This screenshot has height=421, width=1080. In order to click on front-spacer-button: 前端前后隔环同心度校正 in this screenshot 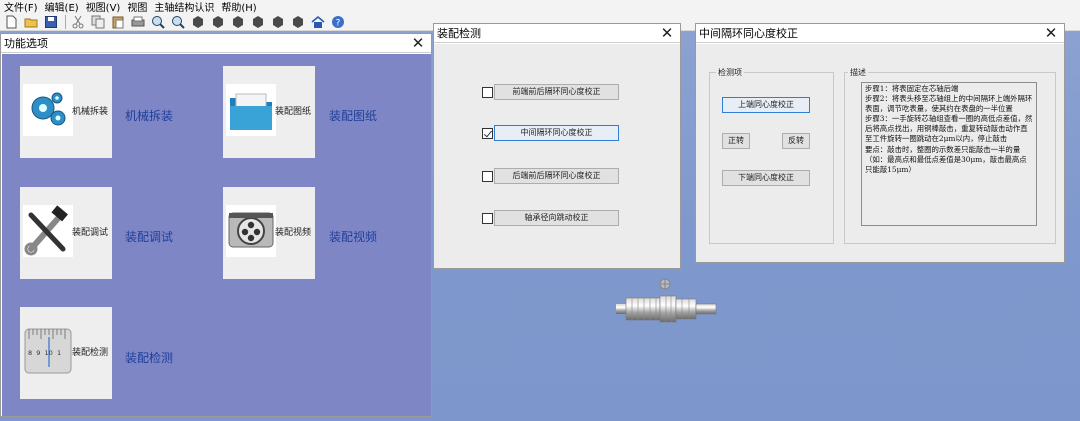, I will do `click(556, 92)`.